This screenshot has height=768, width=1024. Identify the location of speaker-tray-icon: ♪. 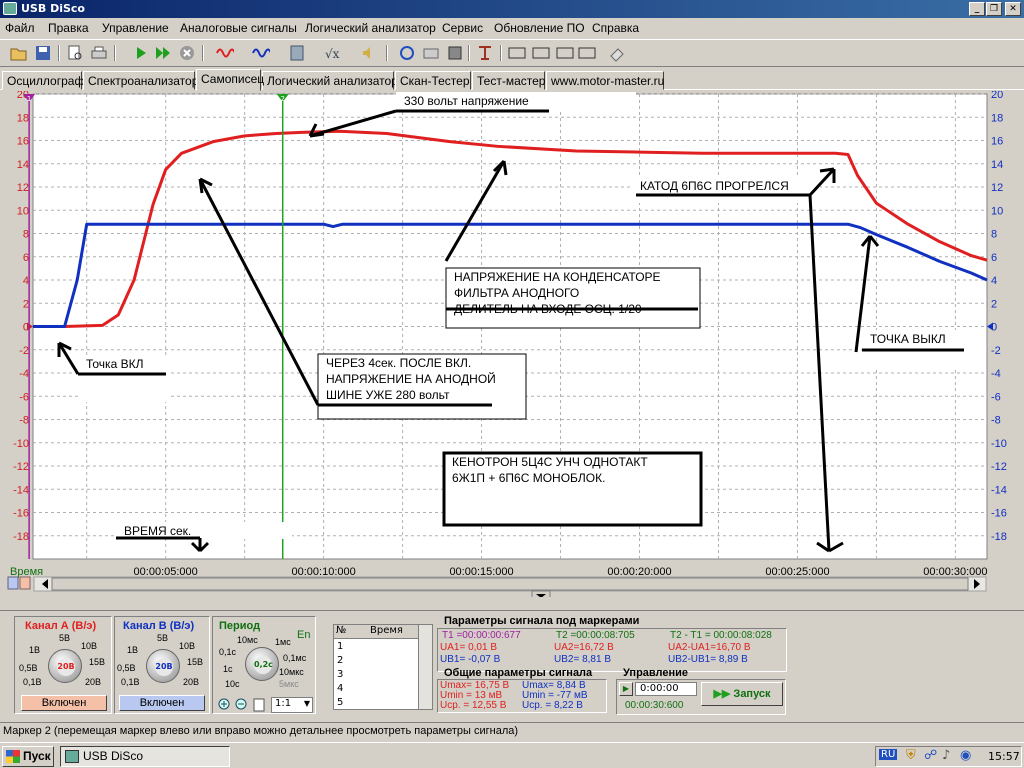
(946, 755).